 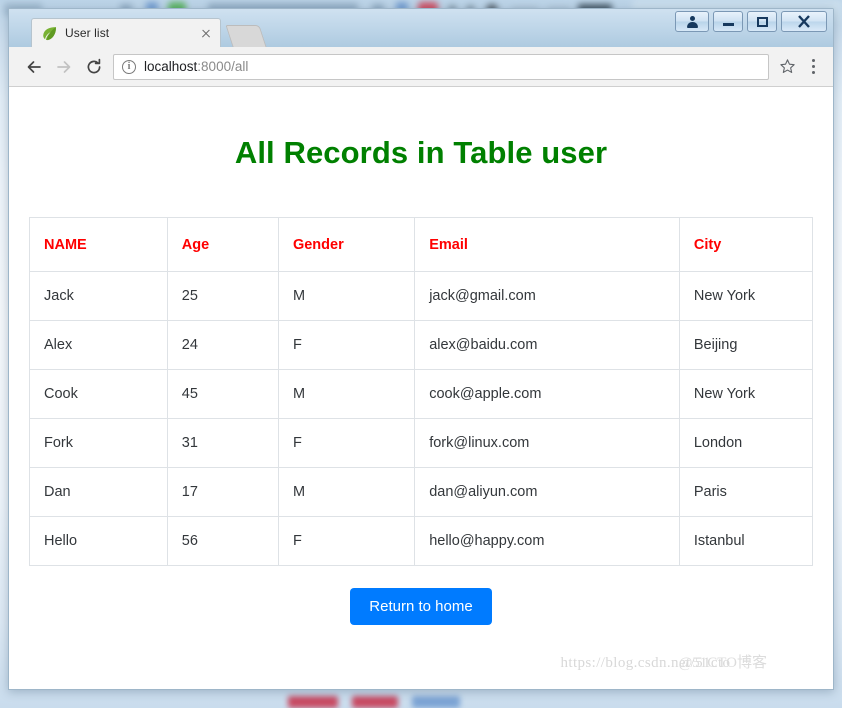 I want to click on table-row: Hello 56 F hello@happy.com Istanbul, so click(x=421, y=541).